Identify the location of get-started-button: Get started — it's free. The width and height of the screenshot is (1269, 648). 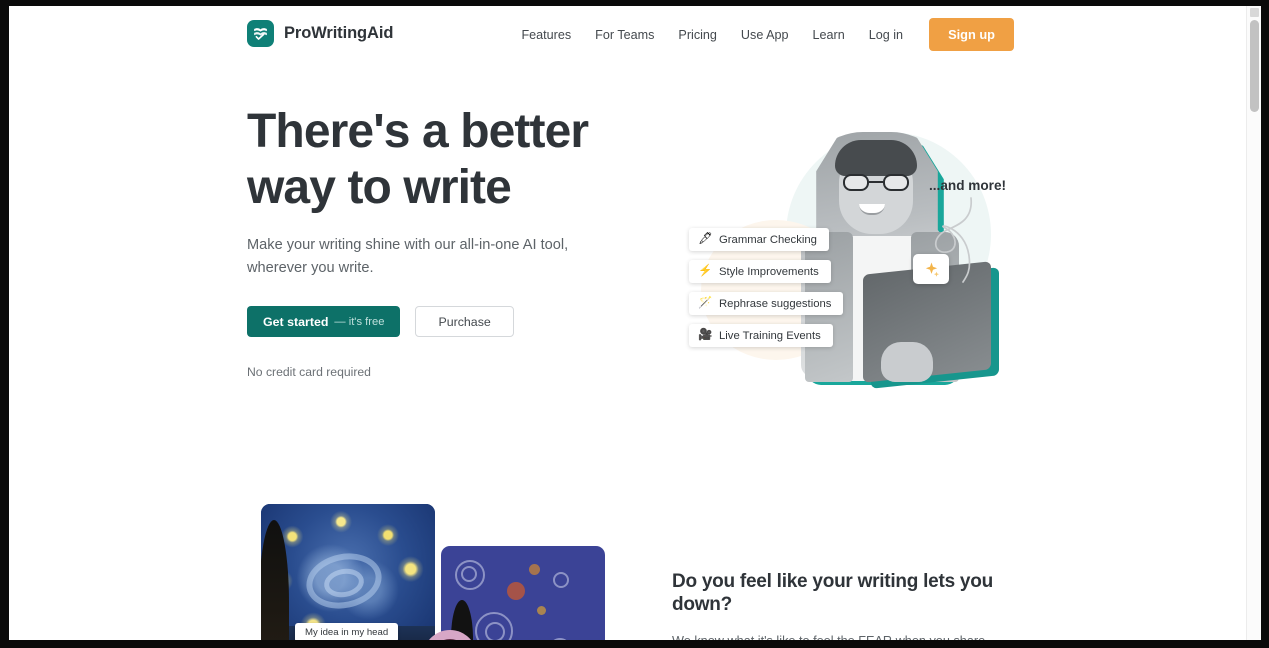
(324, 322).